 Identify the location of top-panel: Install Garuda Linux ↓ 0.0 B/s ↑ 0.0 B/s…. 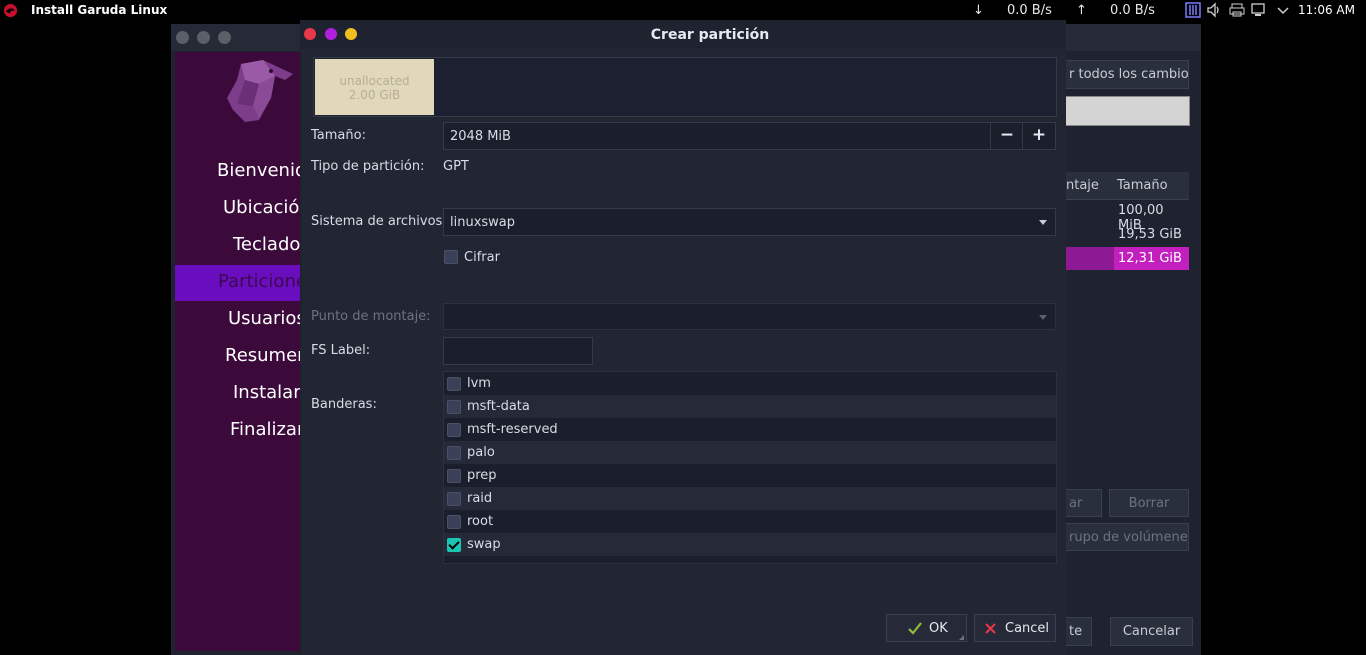
(683, 10).